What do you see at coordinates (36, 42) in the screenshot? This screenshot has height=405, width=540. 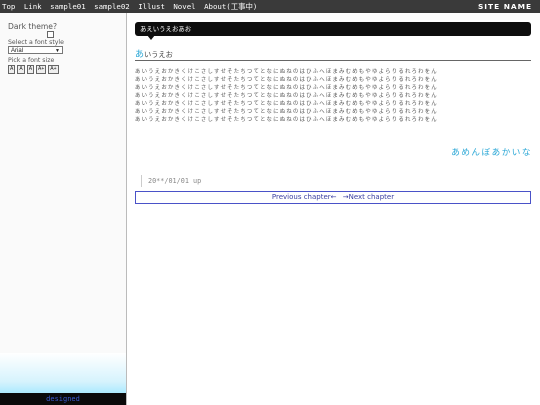 I see `font-style-label: Select a font style` at bounding box center [36, 42].